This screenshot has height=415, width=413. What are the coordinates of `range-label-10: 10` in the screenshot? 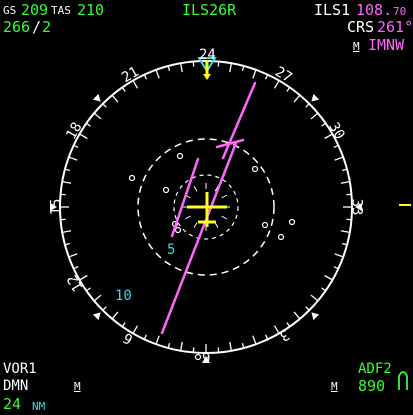 It's located at (123, 296).